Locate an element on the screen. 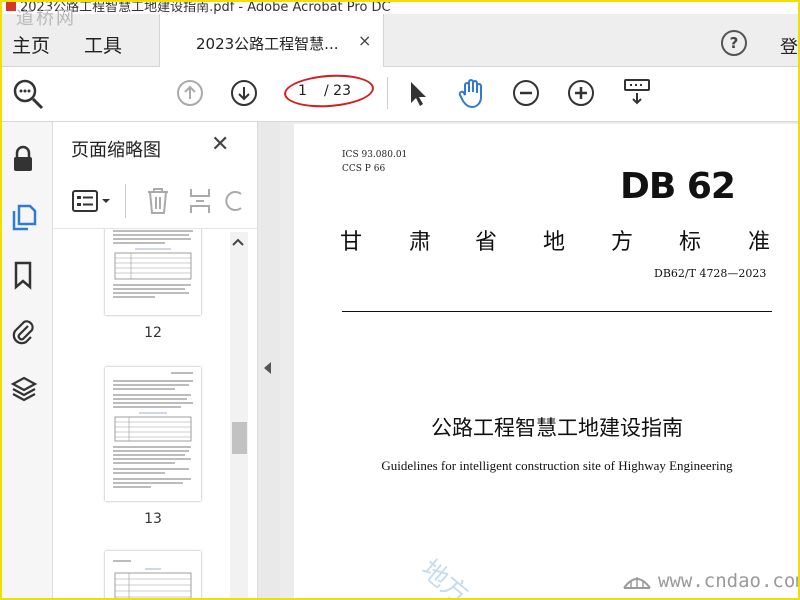 The image size is (800, 600). heading-char: 方 is located at coordinates (622, 242).